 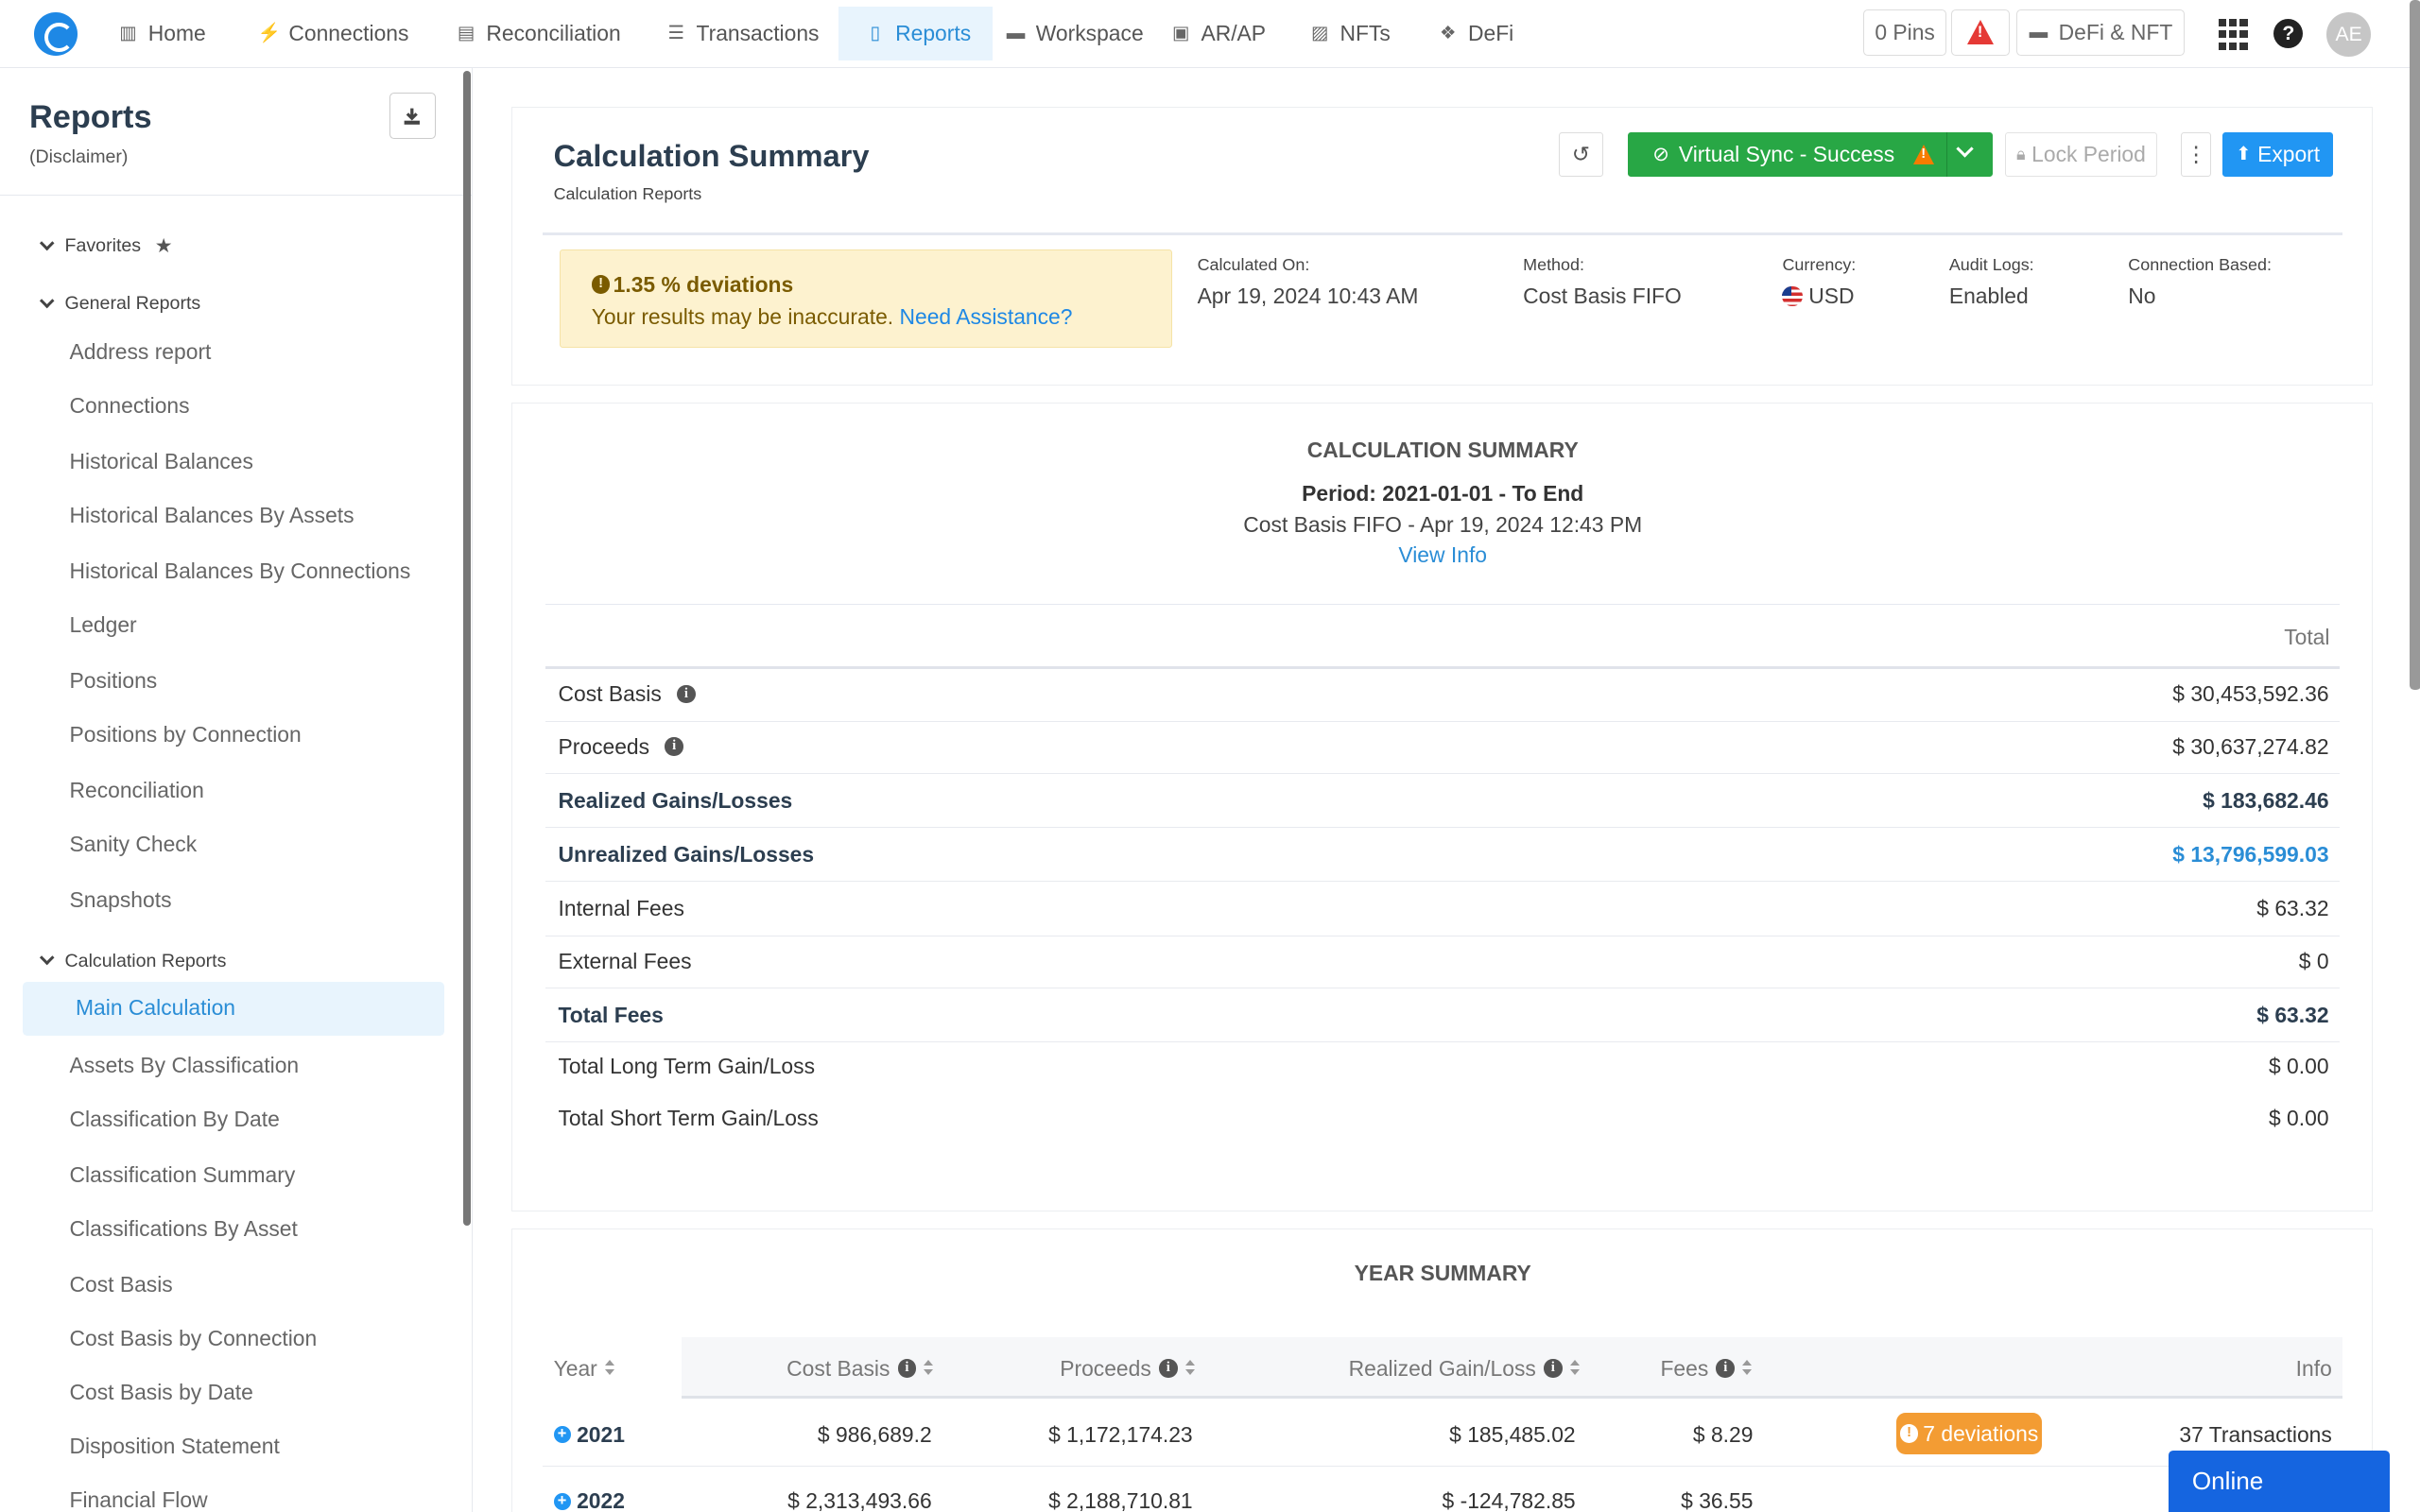 I want to click on unrealized-value-link: $ 13,796,599.03, so click(x=2250, y=855).